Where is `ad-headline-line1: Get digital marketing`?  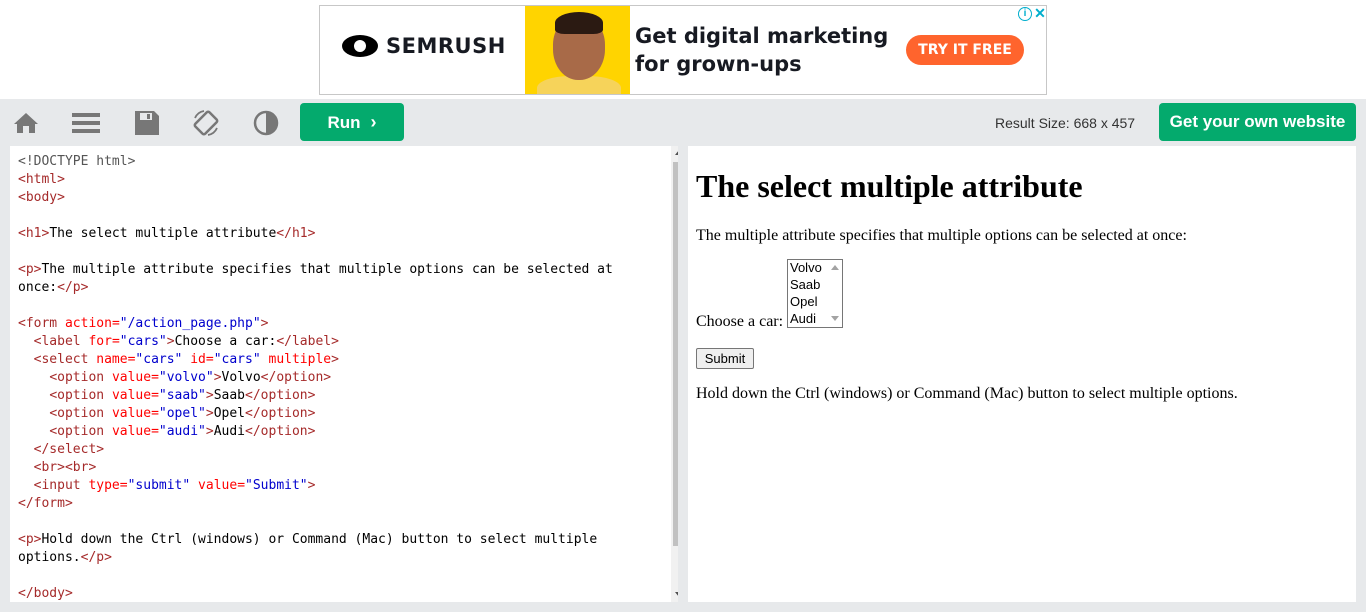
ad-headline-line1: Get digital marketing is located at coordinates (762, 36).